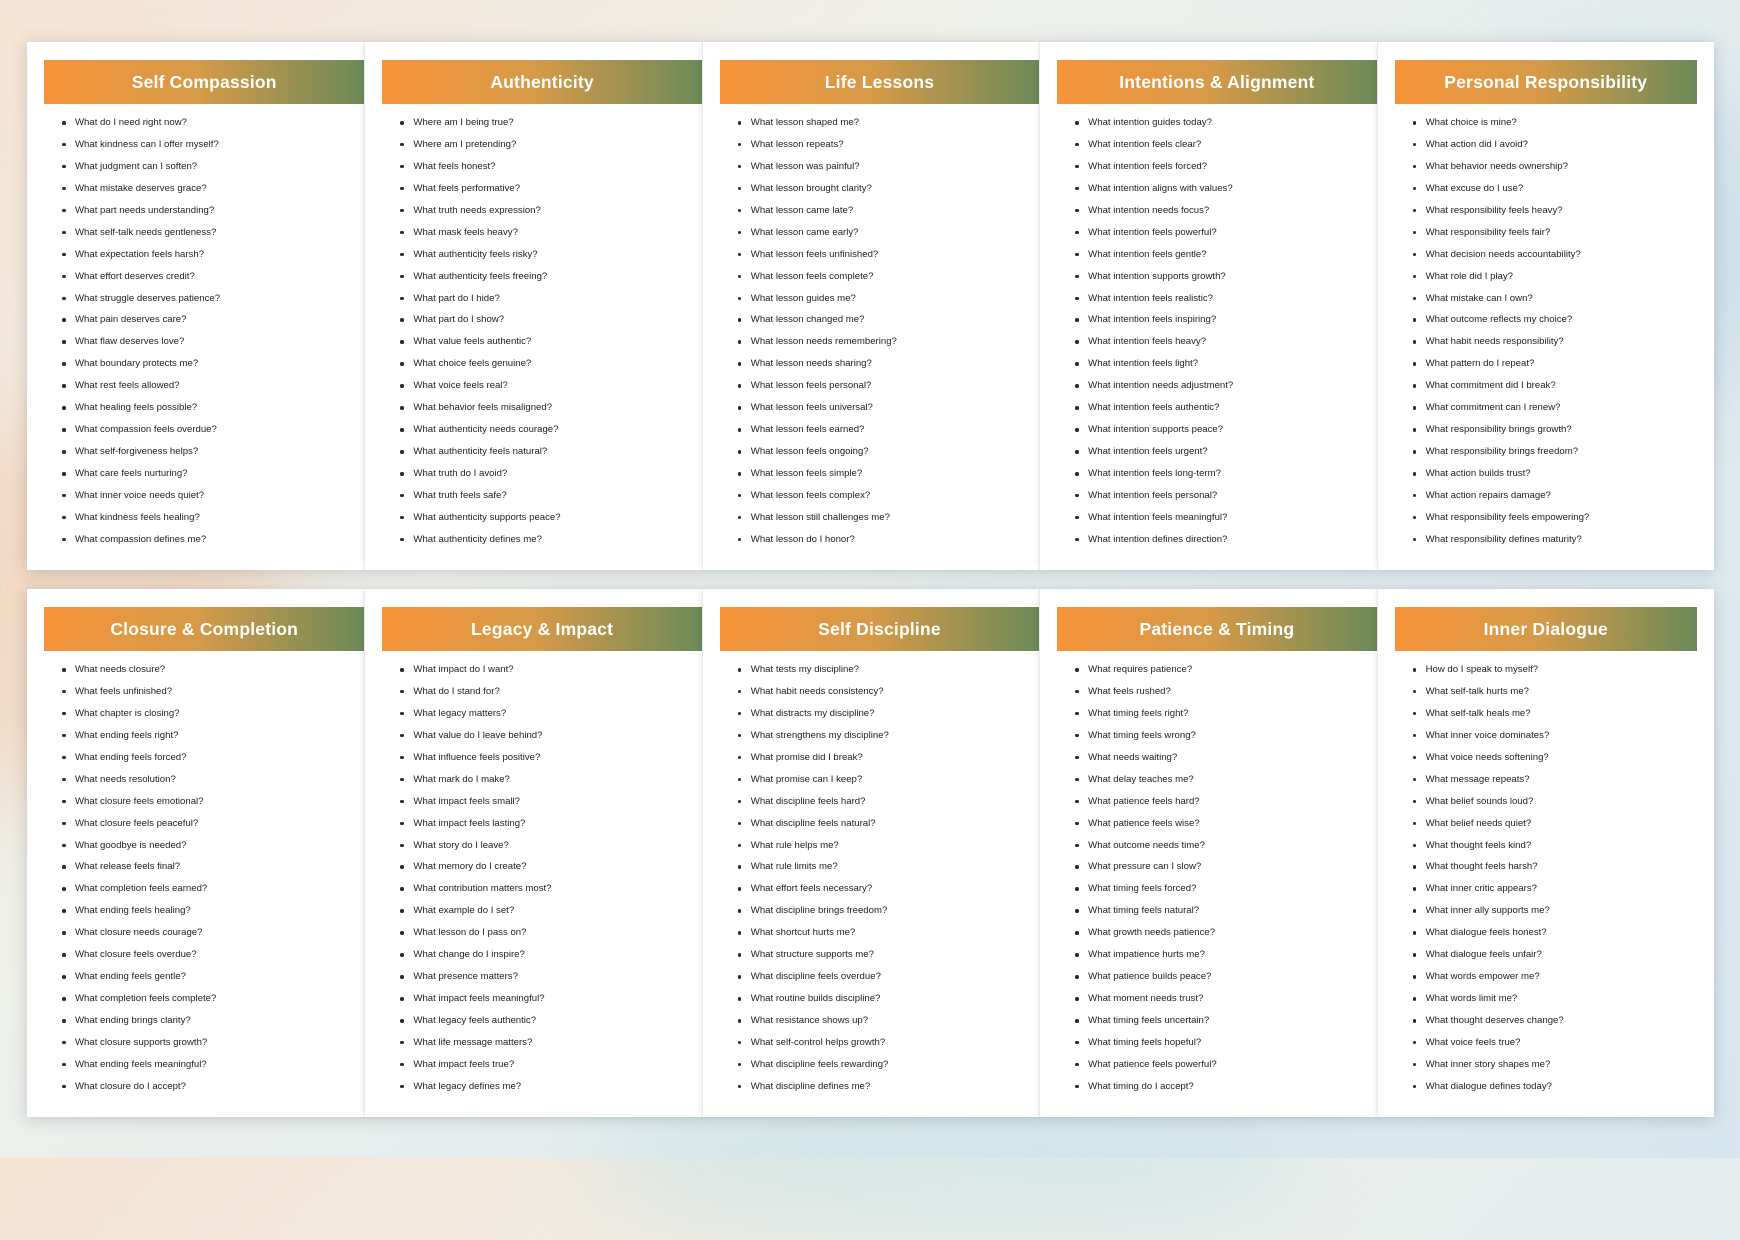  I want to click on list-item: What voice feels true?, so click(1560, 1043).